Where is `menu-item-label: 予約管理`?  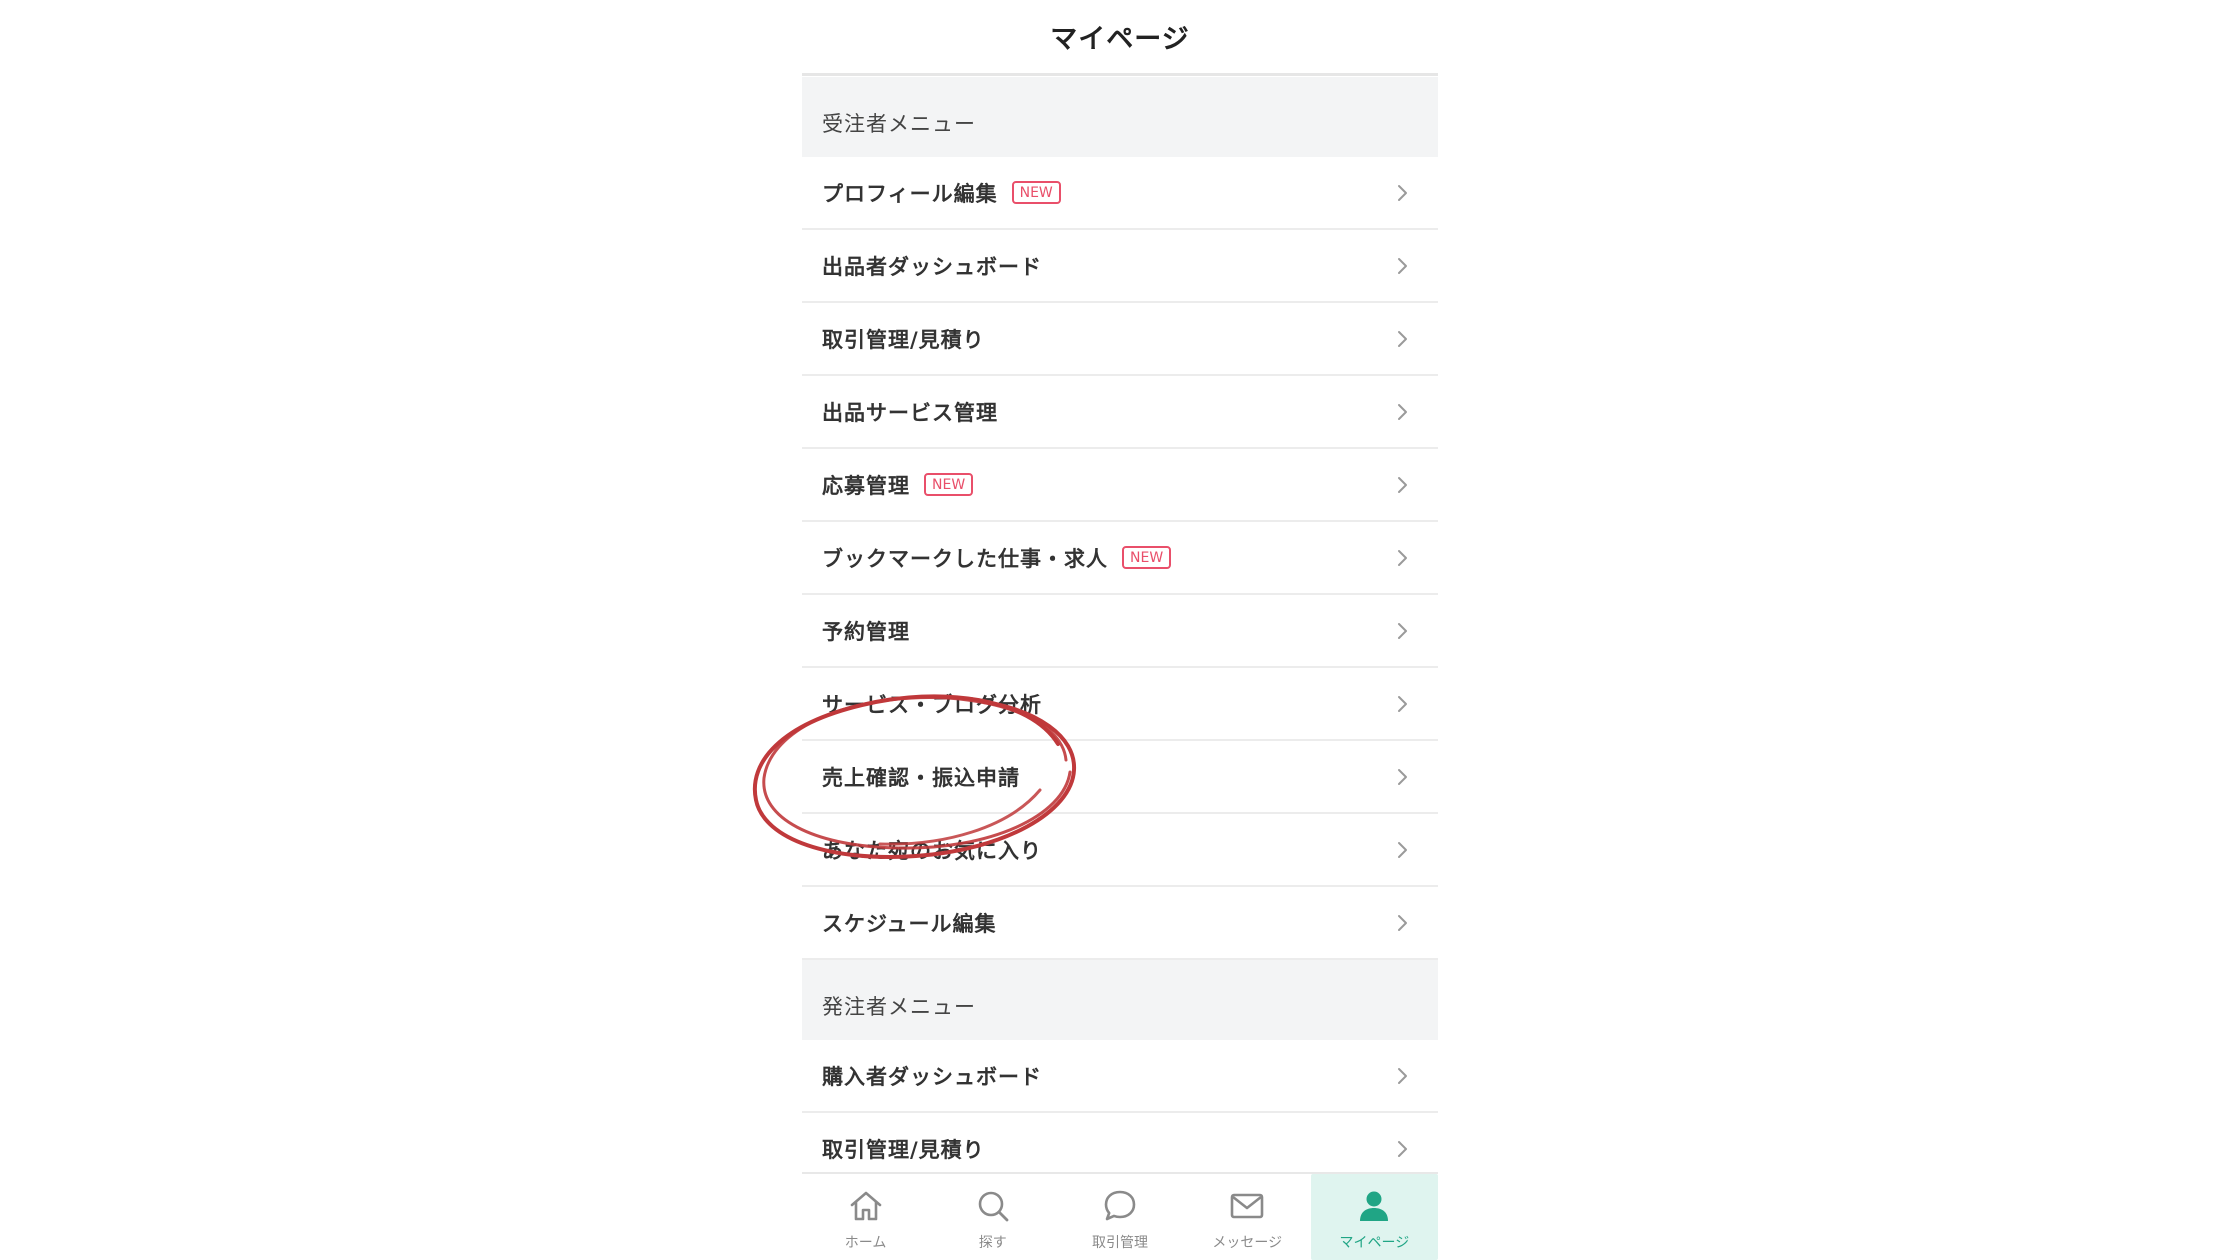
menu-item-label: 予約管理 is located at coordinates (866, 631).